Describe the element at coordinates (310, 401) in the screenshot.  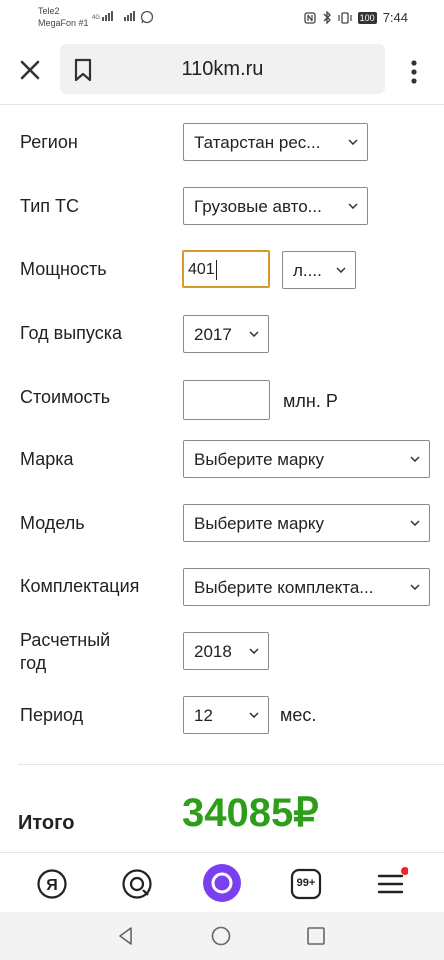
I see `cost-unit: млн. Р` at that location.